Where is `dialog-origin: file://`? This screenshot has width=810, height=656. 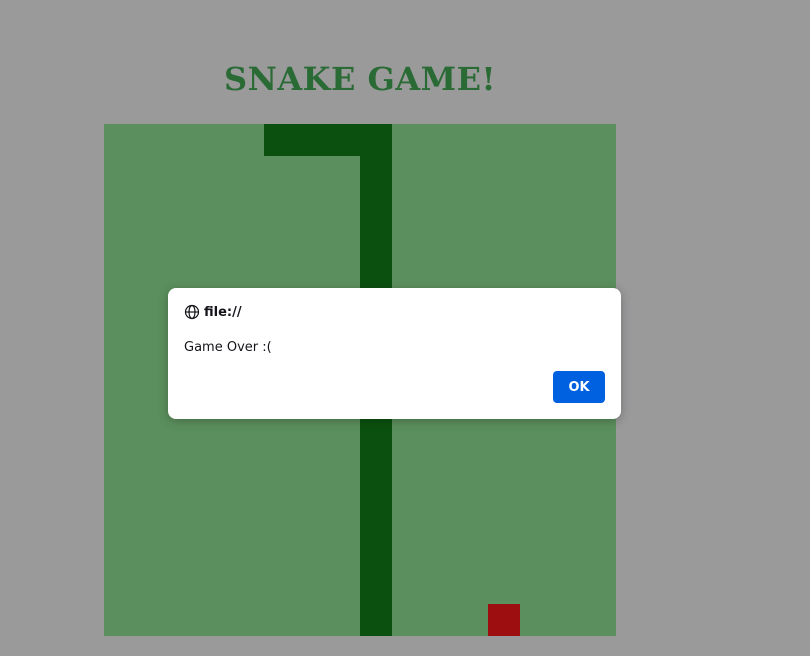
dialog-origin: file:// is located at coordinates (223, 312).